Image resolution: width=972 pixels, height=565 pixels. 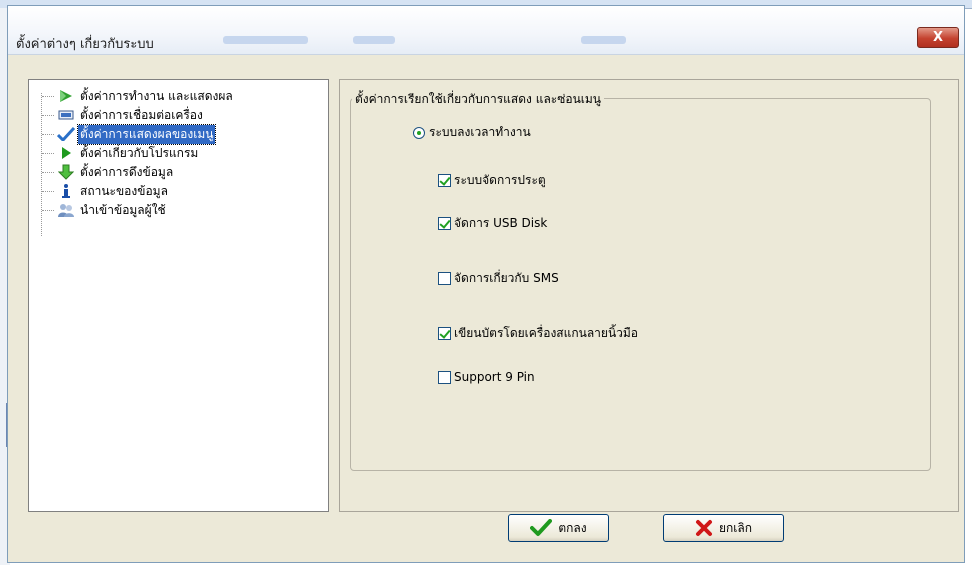 What do you see at coordinates (66, 172) in the screenshot?
I see `down-arrow-icon` at bounding box center [66, 172].